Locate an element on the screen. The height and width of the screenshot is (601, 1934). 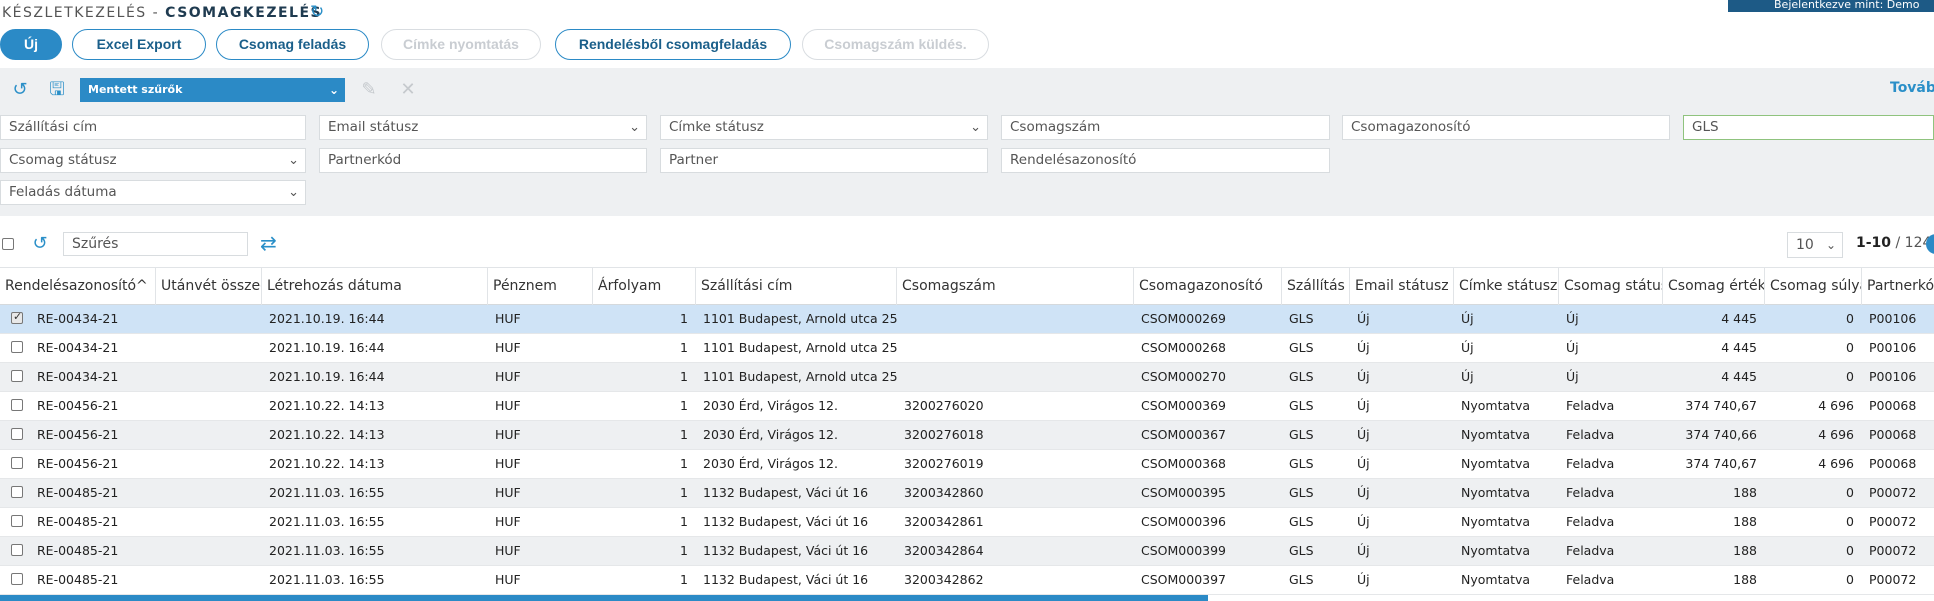
refresh-icon: ↻ is located at coordinates (320, 12).